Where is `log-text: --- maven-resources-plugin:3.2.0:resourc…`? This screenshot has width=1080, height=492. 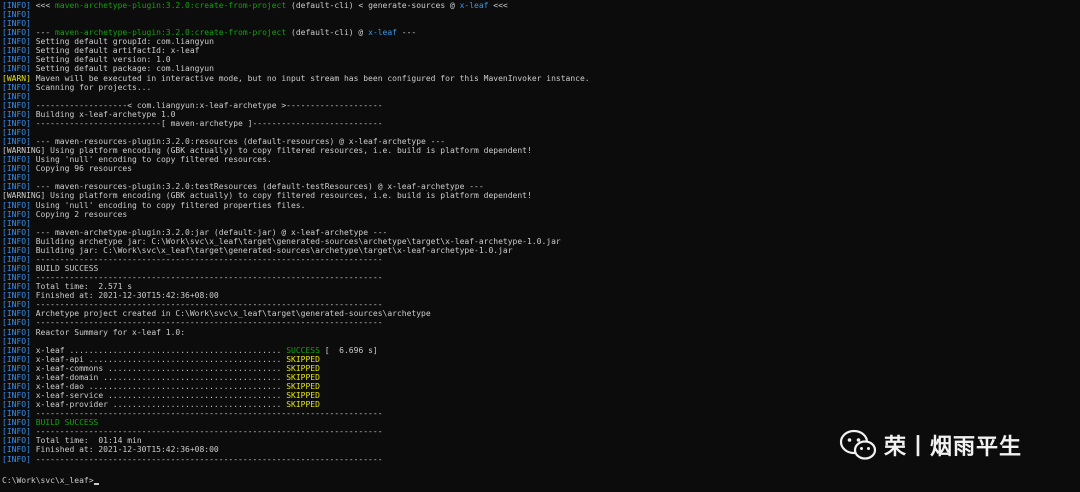 log-text: --- maven-resources-plugin:3.2.0:resourc… is located at coordinates (238, 142).